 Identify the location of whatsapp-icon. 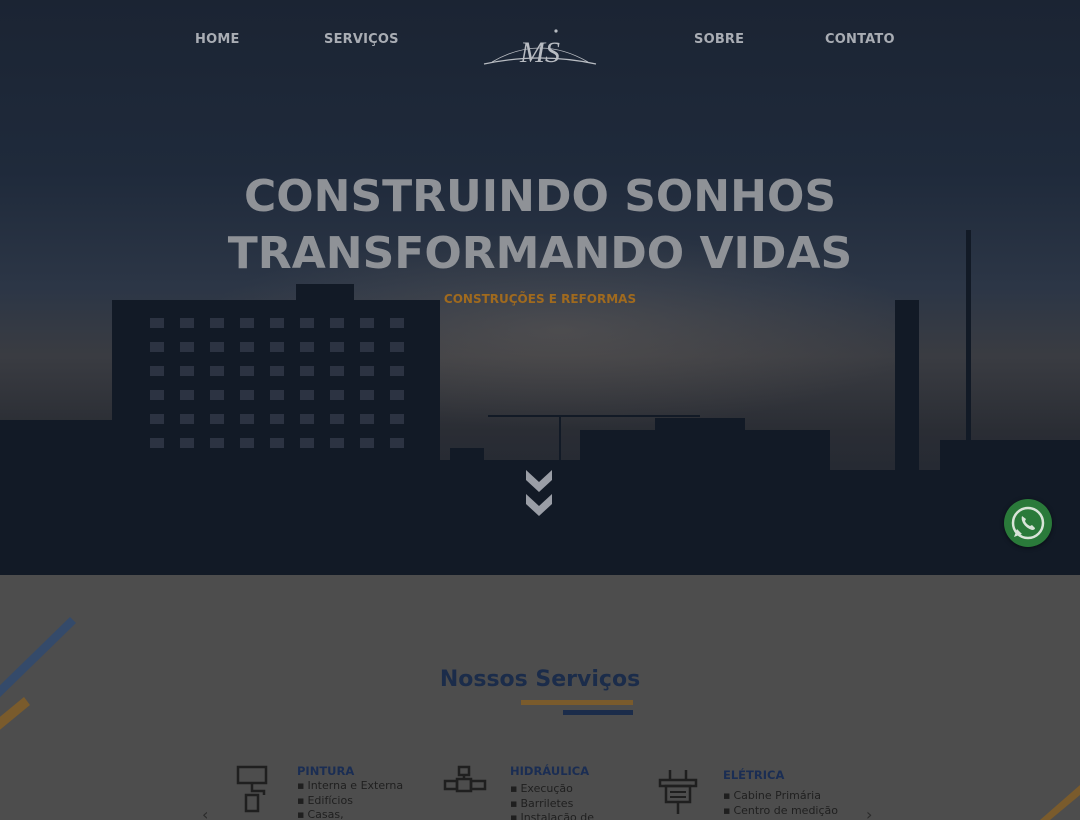
(1028, 523).